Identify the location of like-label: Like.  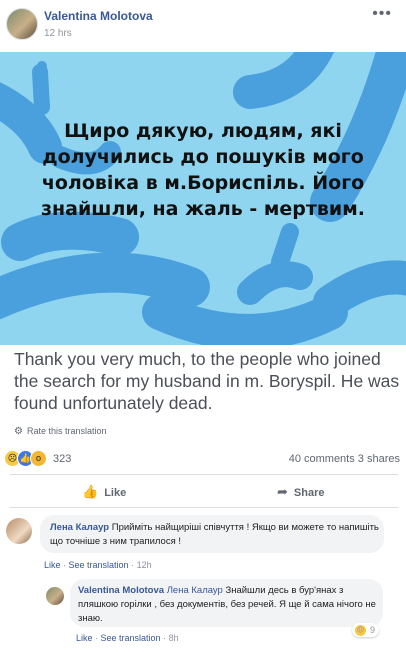
(115, 493).